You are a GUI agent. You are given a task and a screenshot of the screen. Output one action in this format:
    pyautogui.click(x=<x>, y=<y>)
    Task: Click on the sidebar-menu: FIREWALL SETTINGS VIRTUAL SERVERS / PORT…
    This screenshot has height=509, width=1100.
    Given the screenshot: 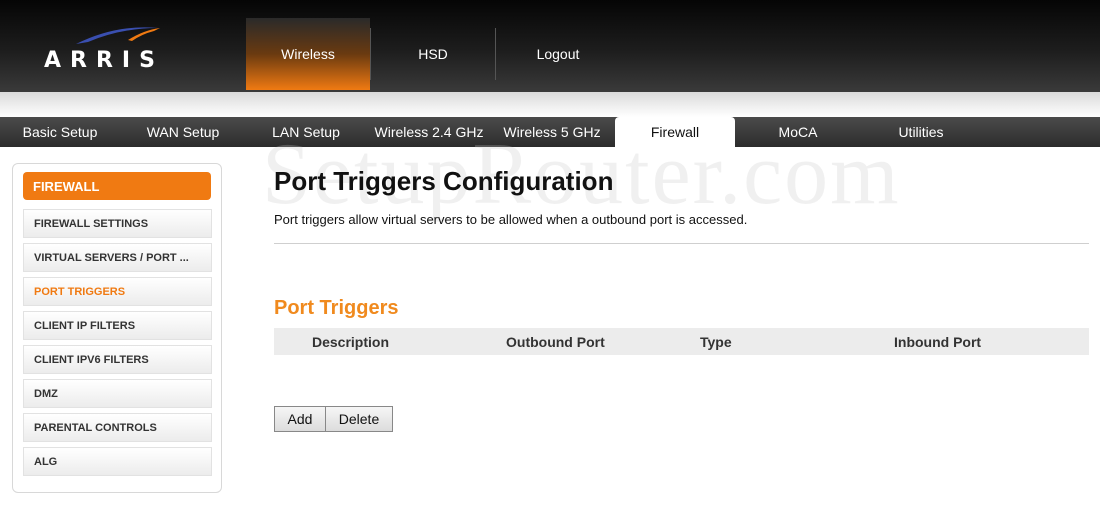 What is the action you would take?
    pyautogui.click(x=117, y=345)
    